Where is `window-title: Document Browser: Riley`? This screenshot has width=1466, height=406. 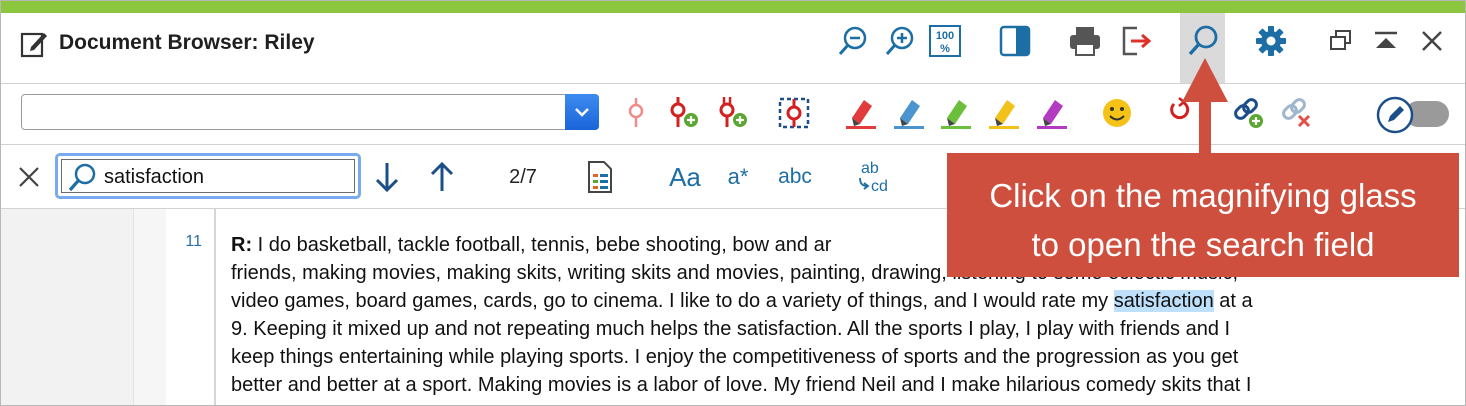 window-title: Document Browser: Riley is located at coordinates (187, 42).